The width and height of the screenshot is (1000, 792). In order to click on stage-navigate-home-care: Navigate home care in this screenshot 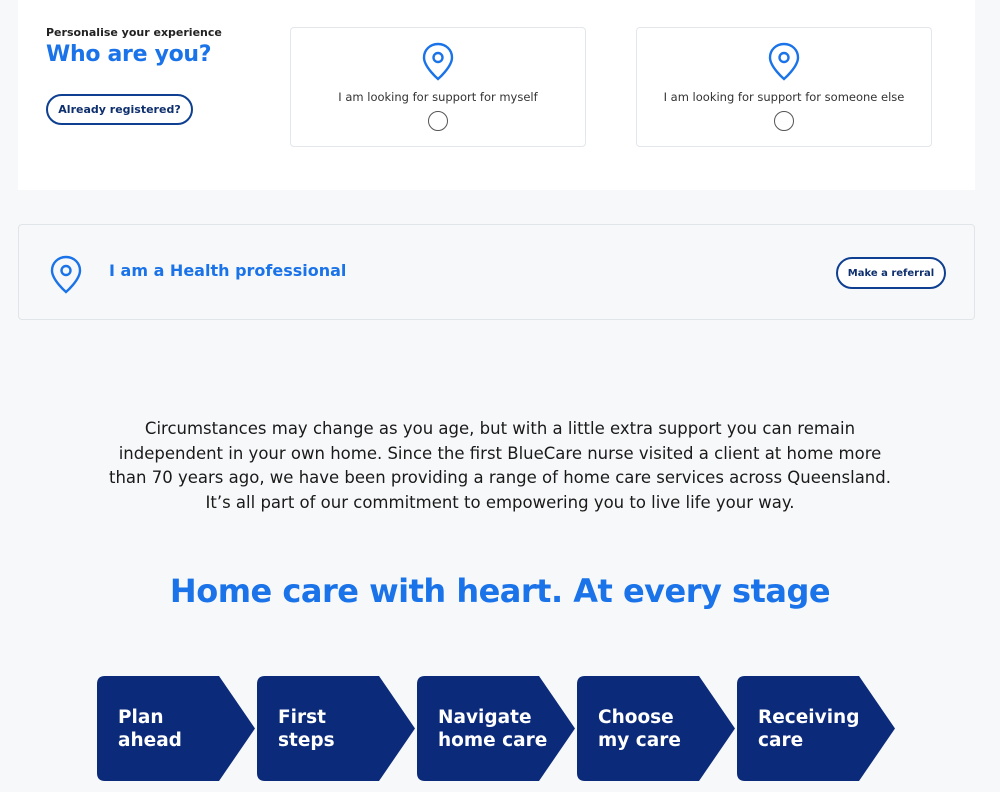, I will do `click(496, 728)`.